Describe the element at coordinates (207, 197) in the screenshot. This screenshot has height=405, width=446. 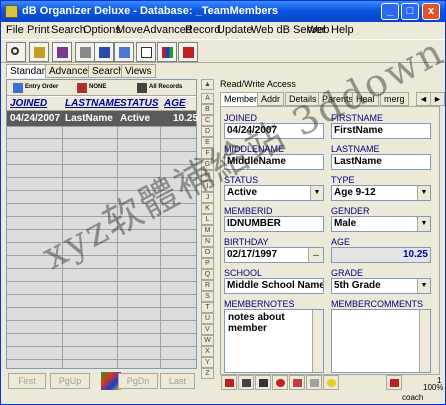
I see `alpha-j: J` at that location.